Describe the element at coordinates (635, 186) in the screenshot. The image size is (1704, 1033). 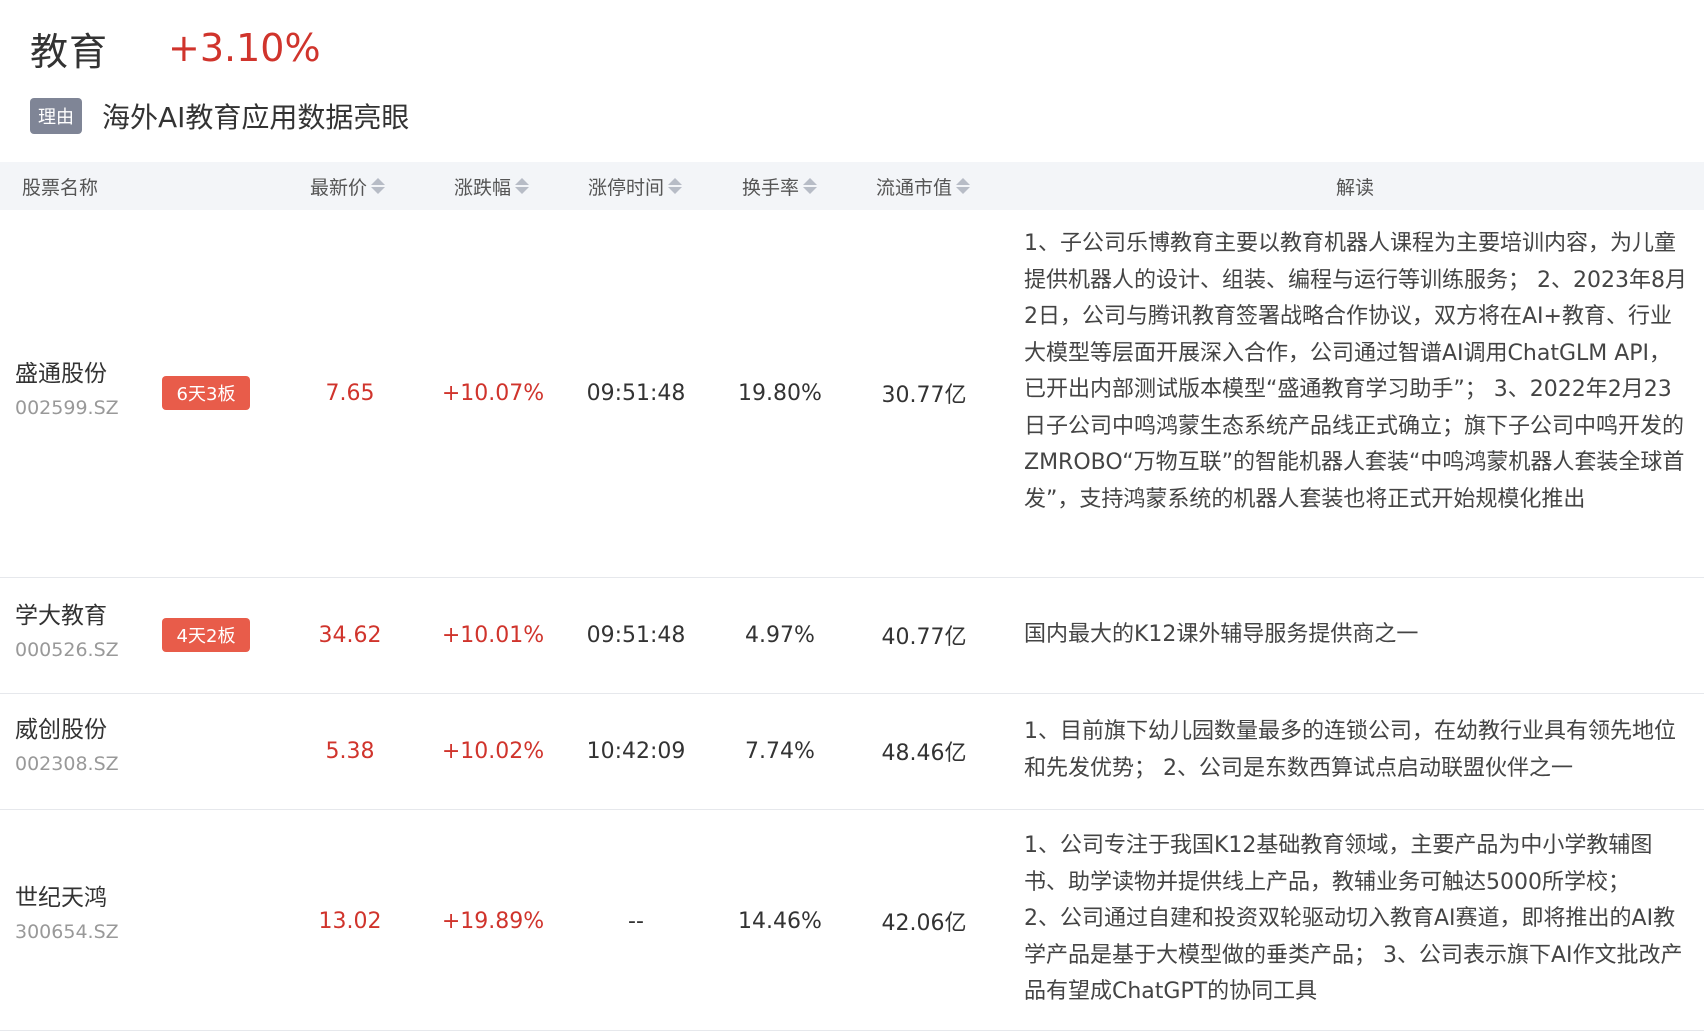
I see `col-header-limit-time: 涨停时间` at that location.